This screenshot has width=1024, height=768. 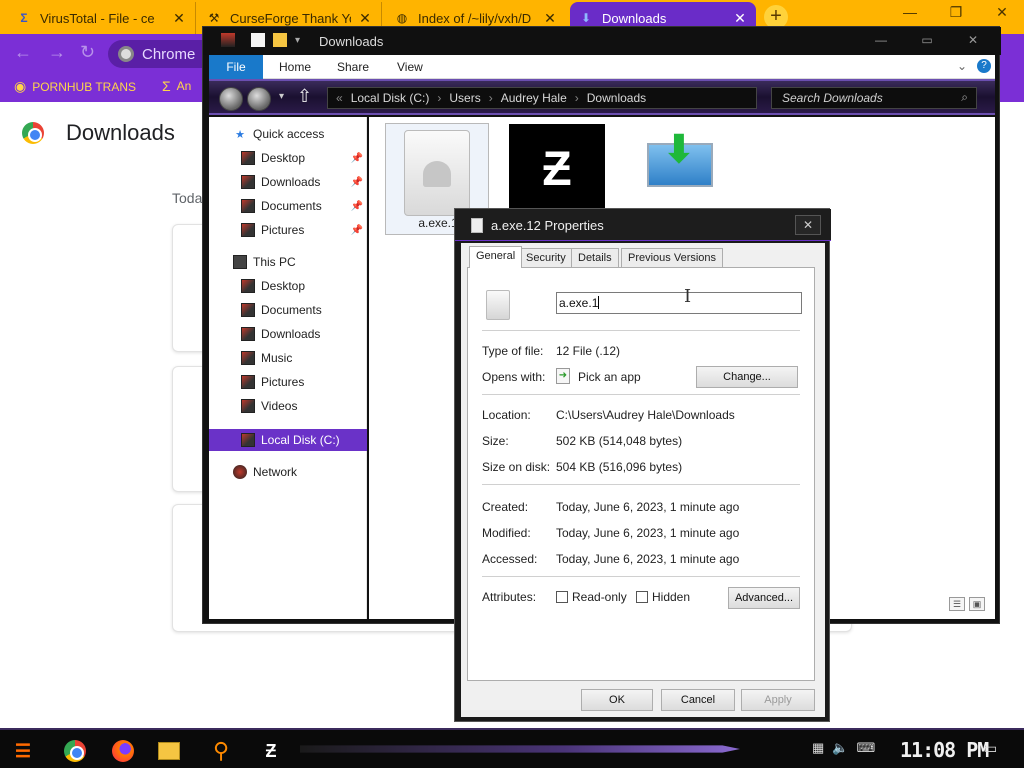 What do you see at coordinates (288, 206) in the screenshot?
I see `nav-item-documents: Documents 📌` at bounding box center [288, 206].